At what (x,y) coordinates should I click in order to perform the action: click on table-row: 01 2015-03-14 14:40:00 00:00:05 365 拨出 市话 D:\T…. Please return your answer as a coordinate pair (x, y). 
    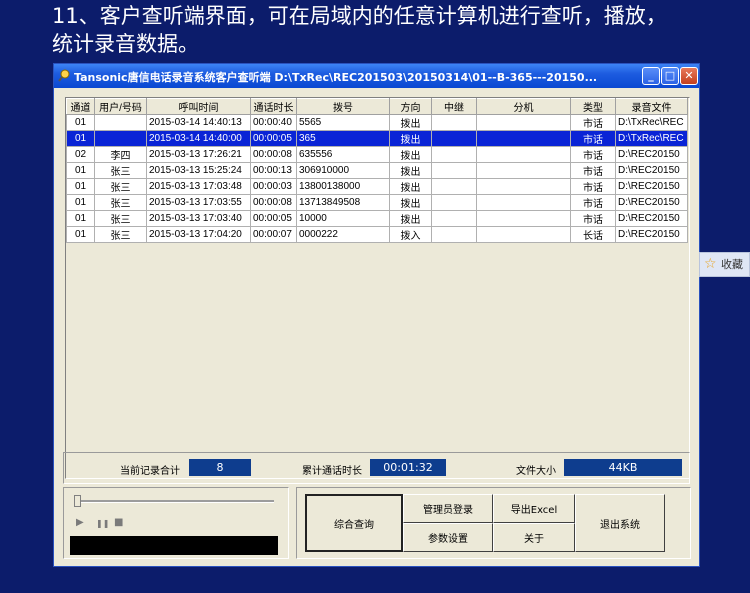
    Looking at the image, I should click on (377, 138).